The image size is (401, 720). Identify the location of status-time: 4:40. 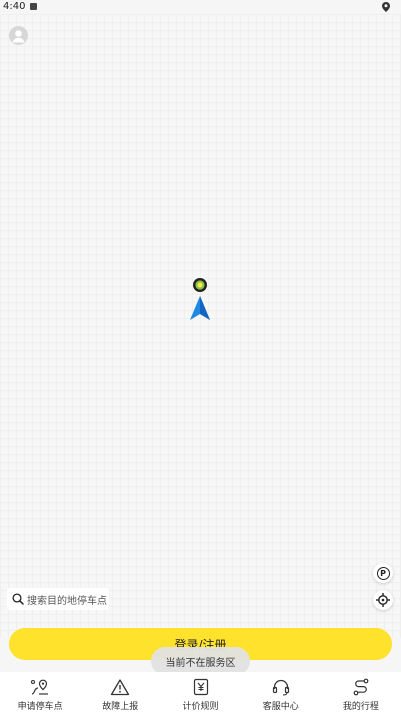
(14, 6).